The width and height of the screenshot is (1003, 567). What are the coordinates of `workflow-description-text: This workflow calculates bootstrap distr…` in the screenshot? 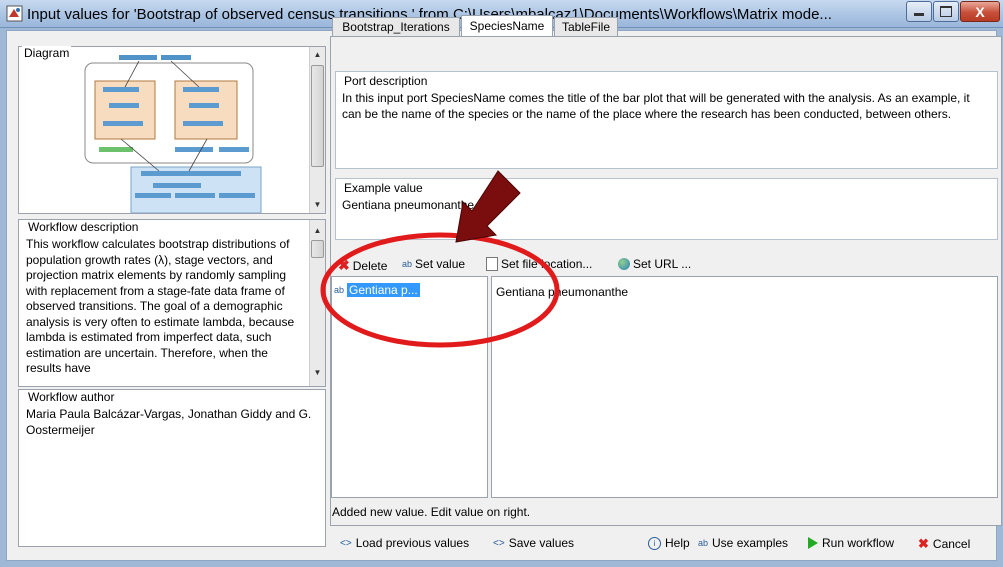 It's located at (160, 306).